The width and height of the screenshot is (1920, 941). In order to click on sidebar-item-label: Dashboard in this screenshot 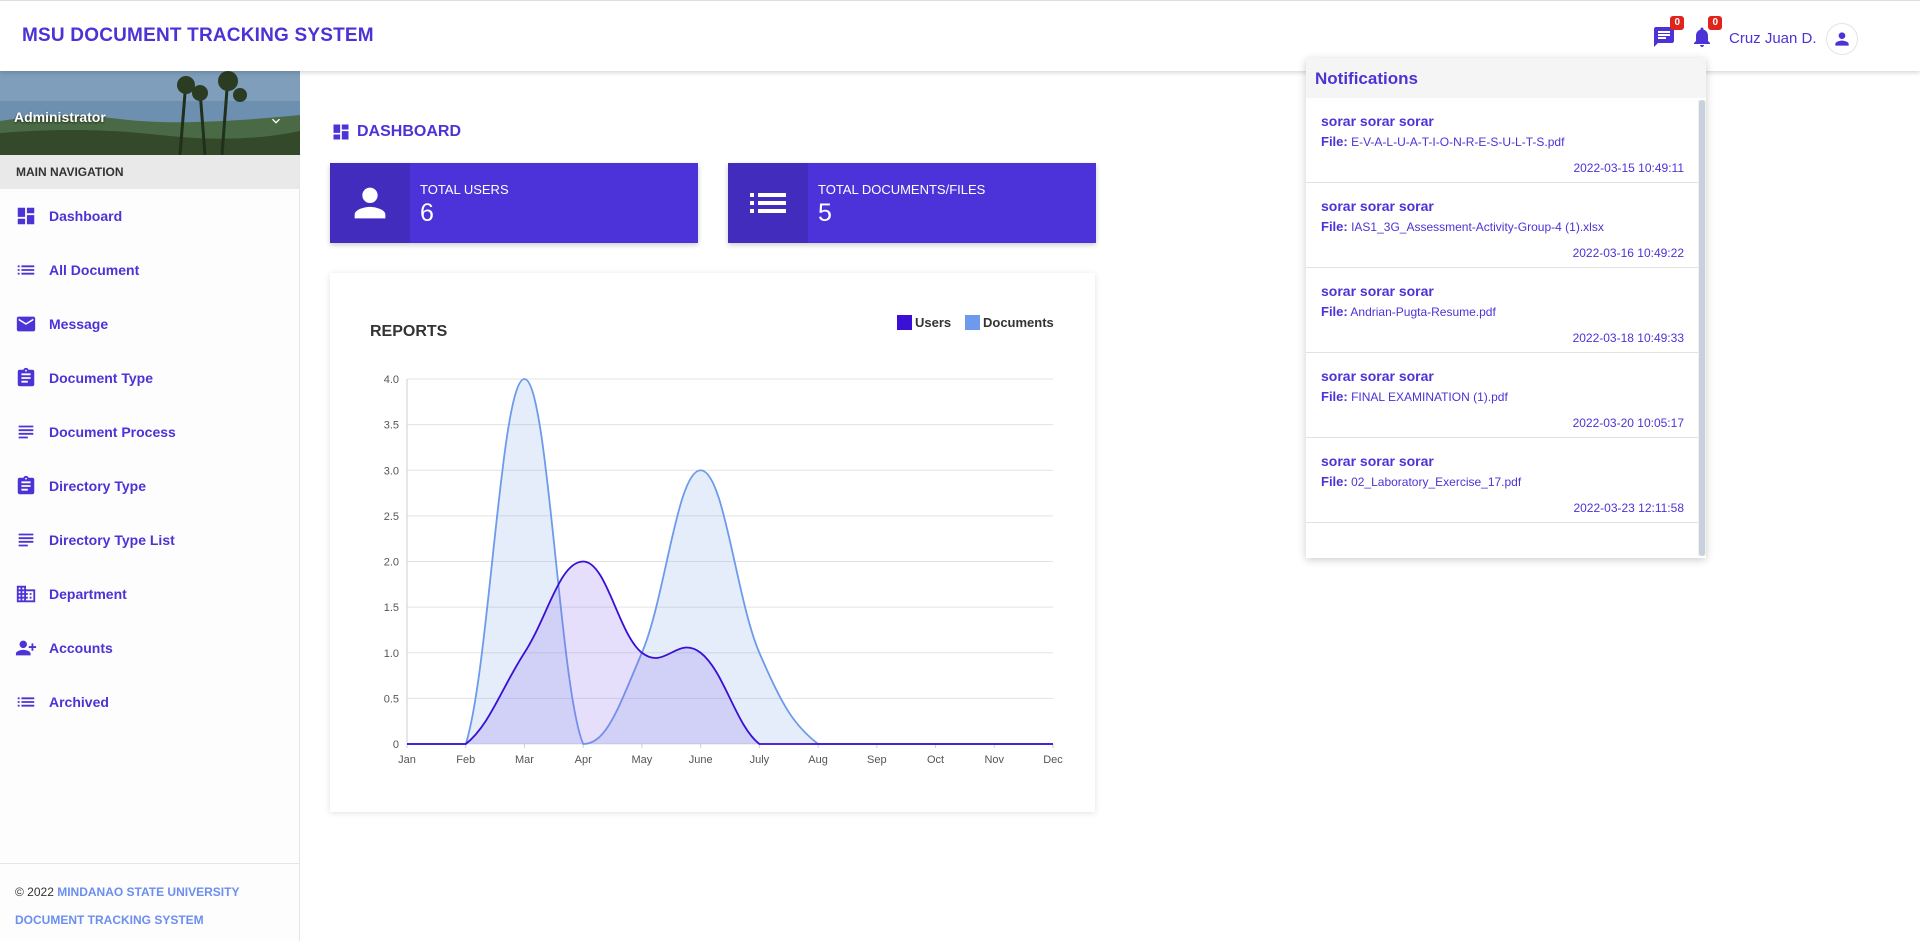, I will do `click(86, 216)`.